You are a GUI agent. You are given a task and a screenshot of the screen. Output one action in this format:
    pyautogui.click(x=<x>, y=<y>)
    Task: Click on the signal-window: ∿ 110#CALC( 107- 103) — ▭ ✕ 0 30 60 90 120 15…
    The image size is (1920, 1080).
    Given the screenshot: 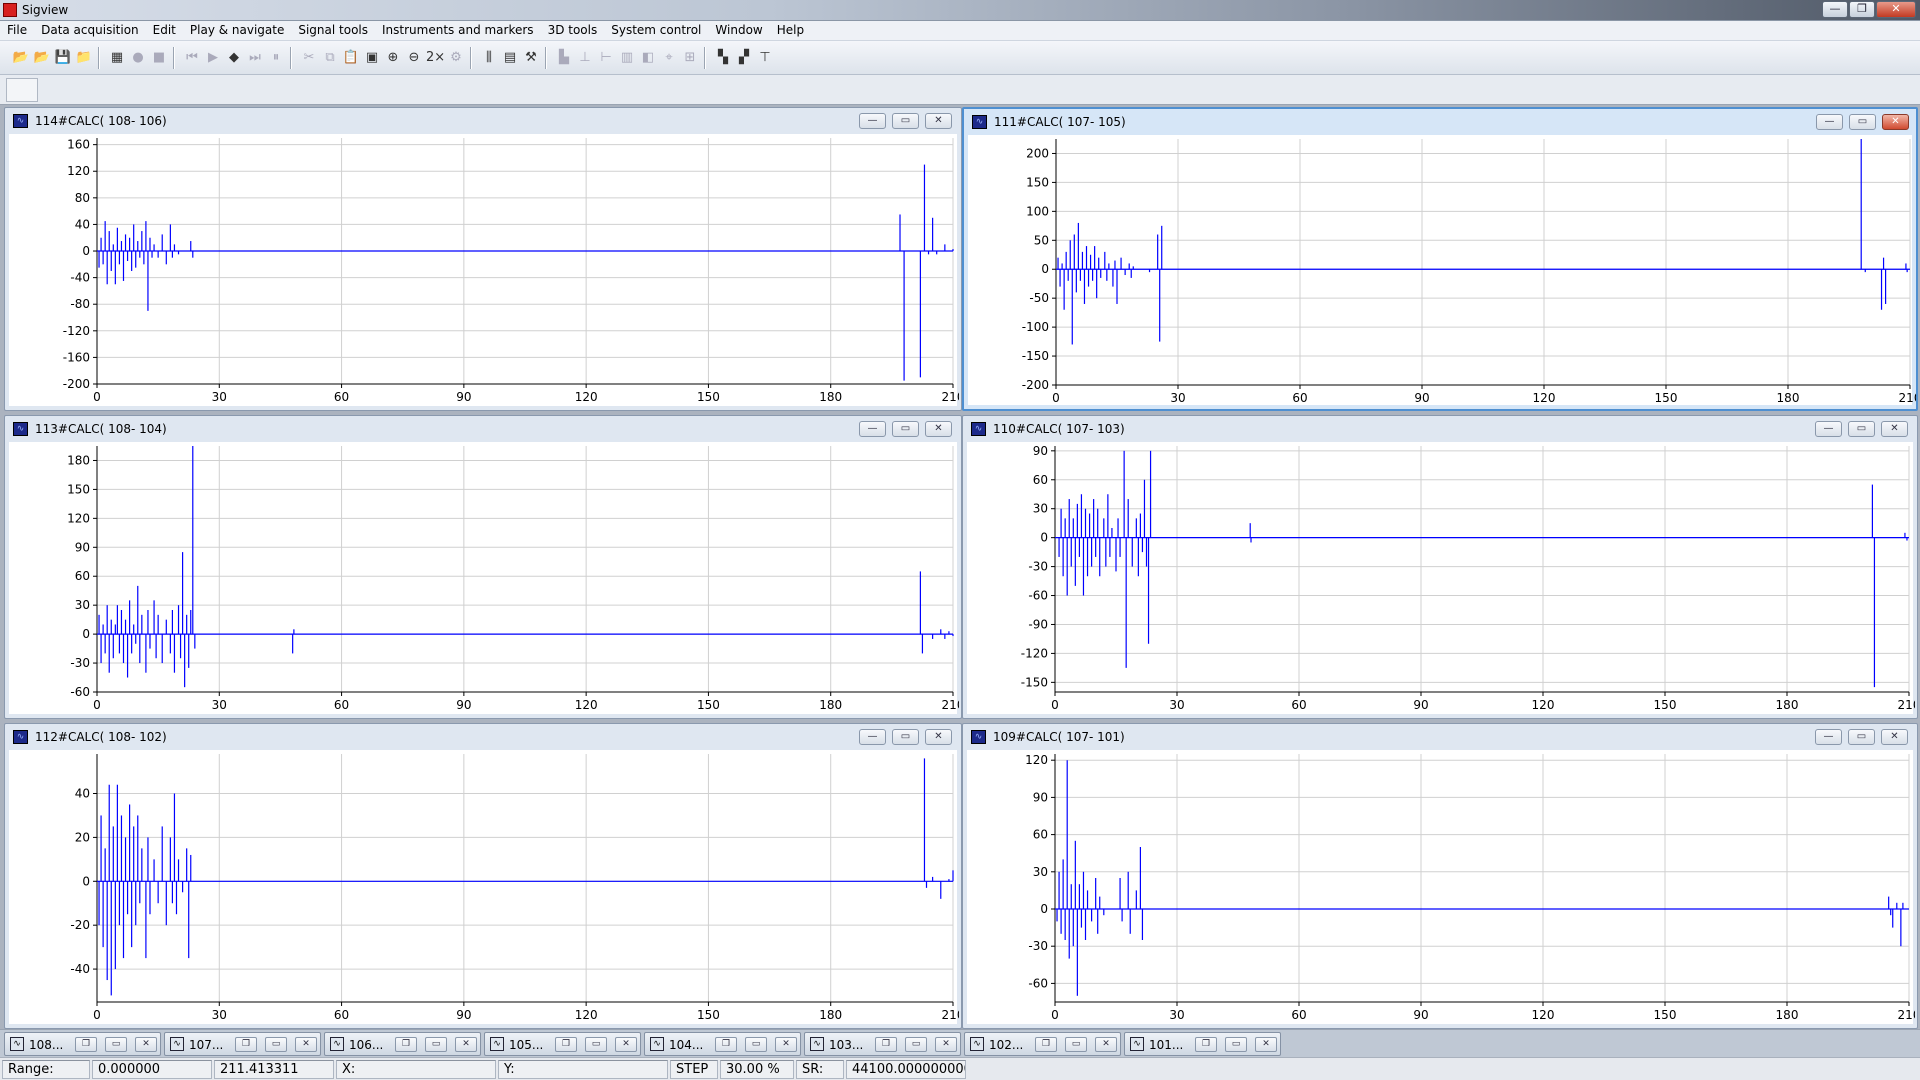 What is the action you would take?
    pyautogui.click(x=1440, y=567)
    